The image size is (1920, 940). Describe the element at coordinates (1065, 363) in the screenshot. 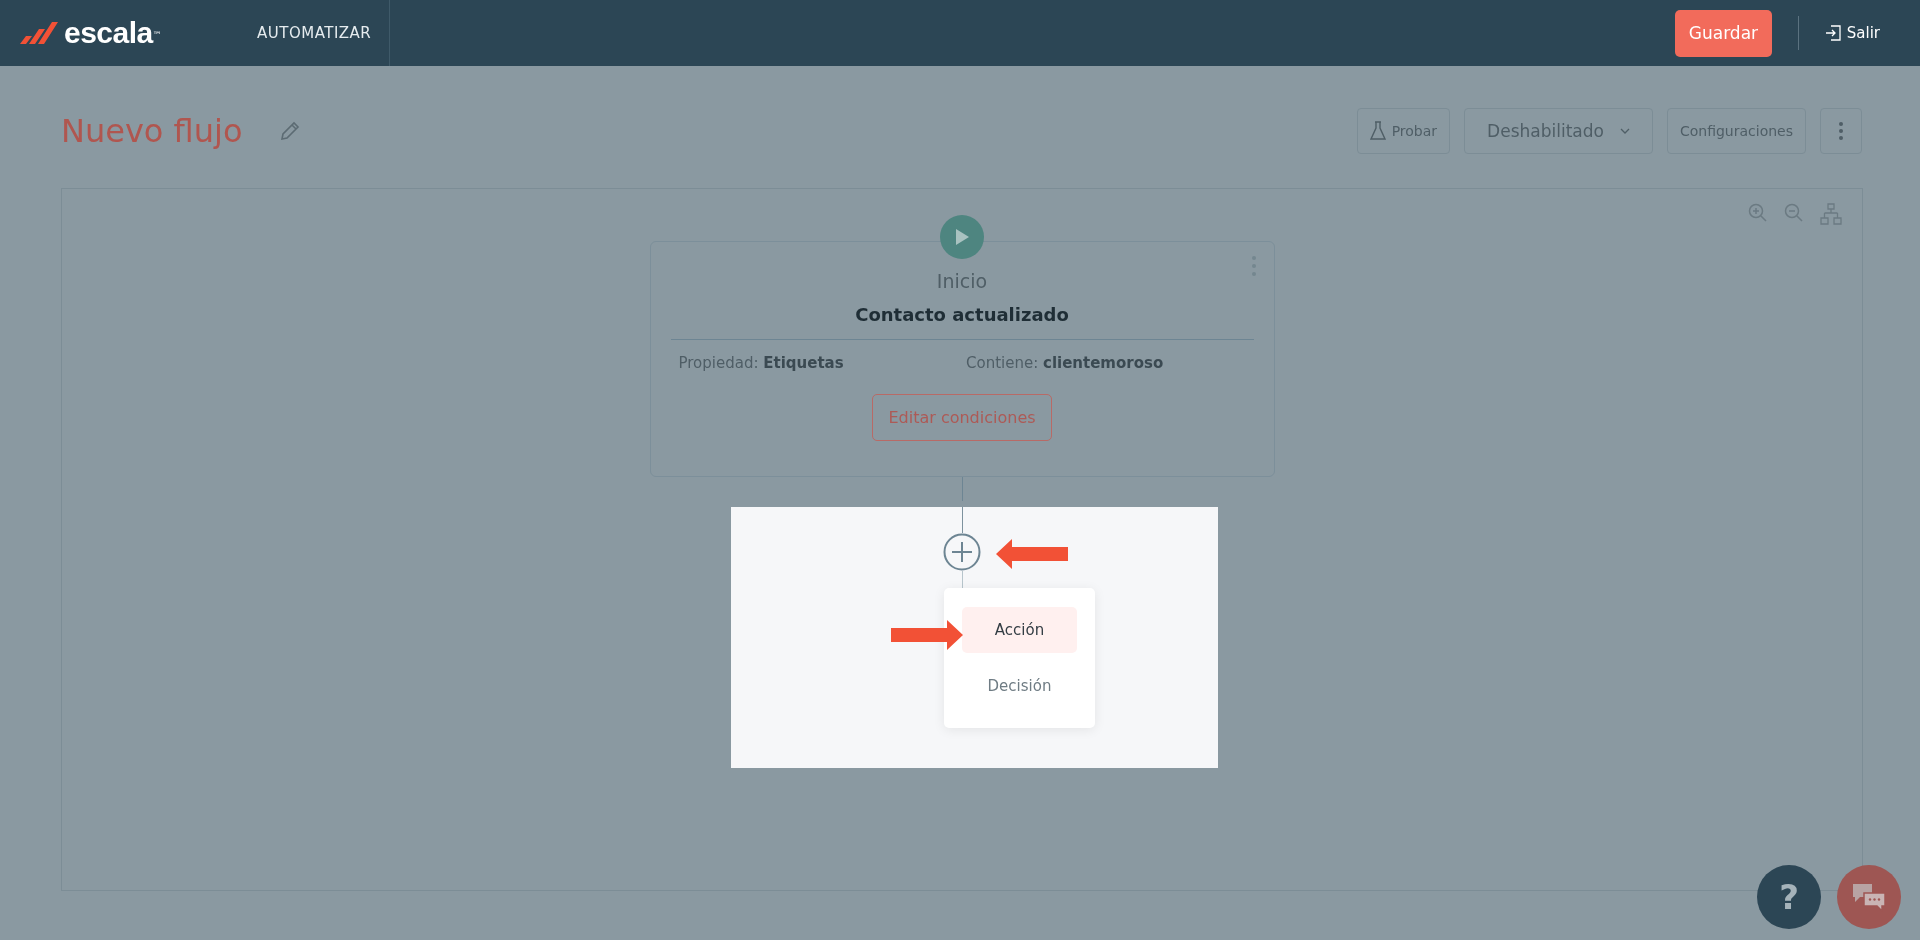

I see `condition-text: Contiene: clientemoroso` at that location.